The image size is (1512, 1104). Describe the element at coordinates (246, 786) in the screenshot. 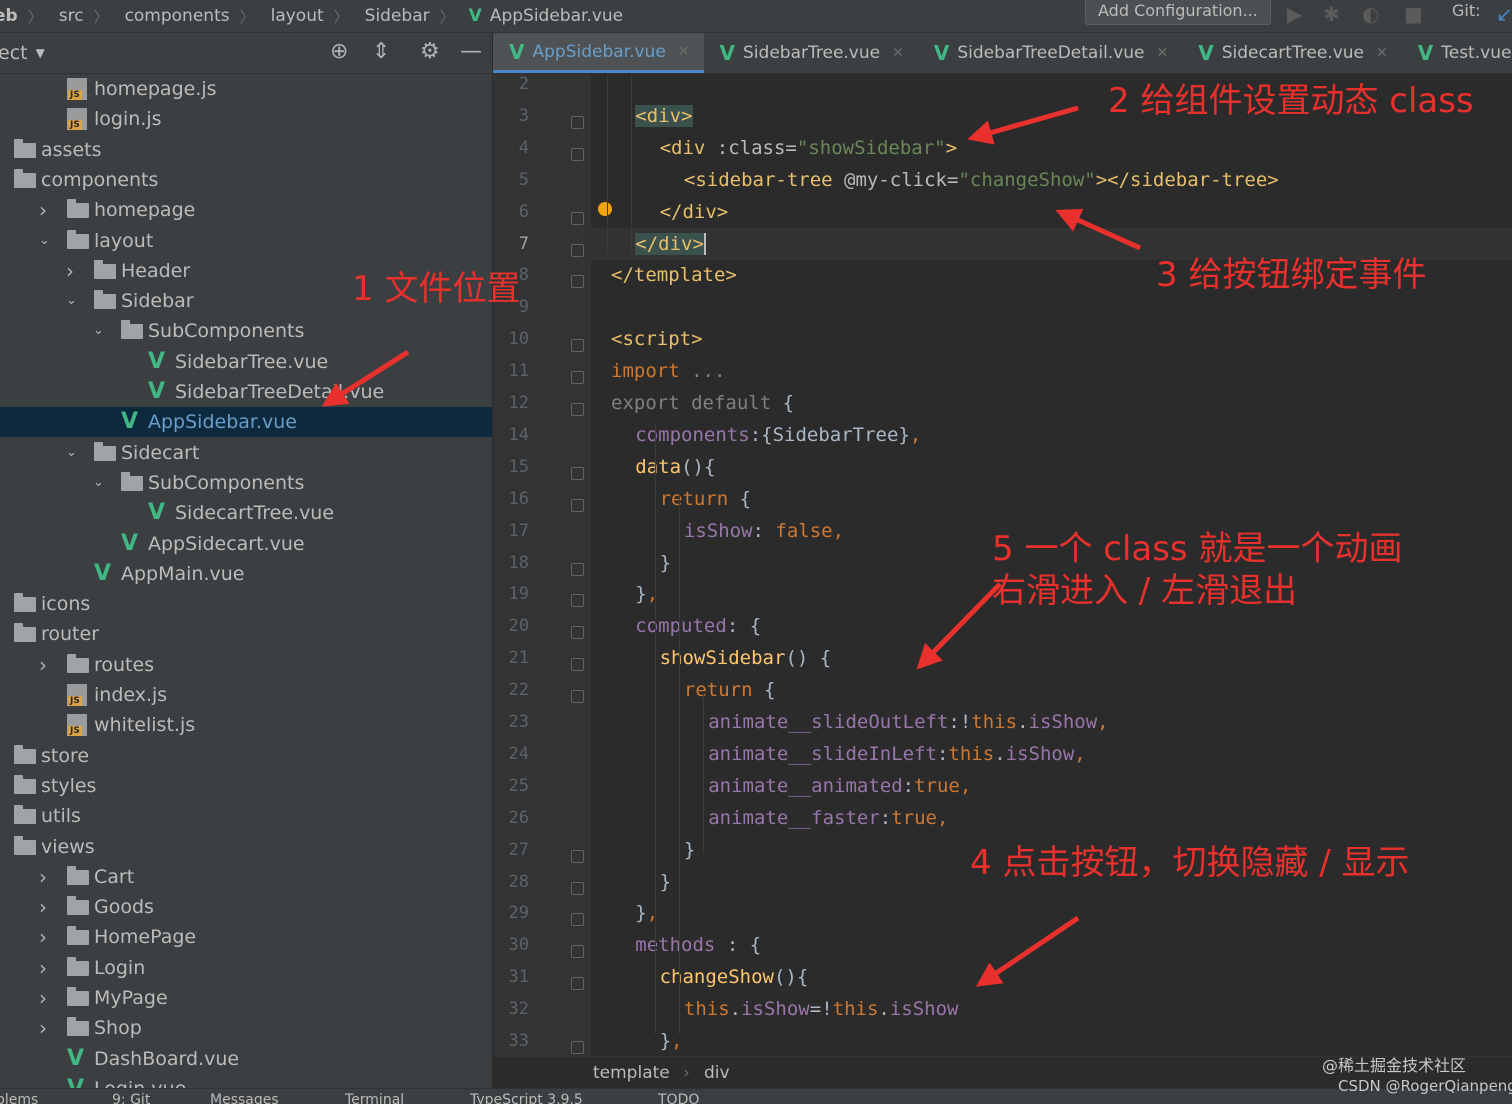

I see `tree-folder: styles` at that location.